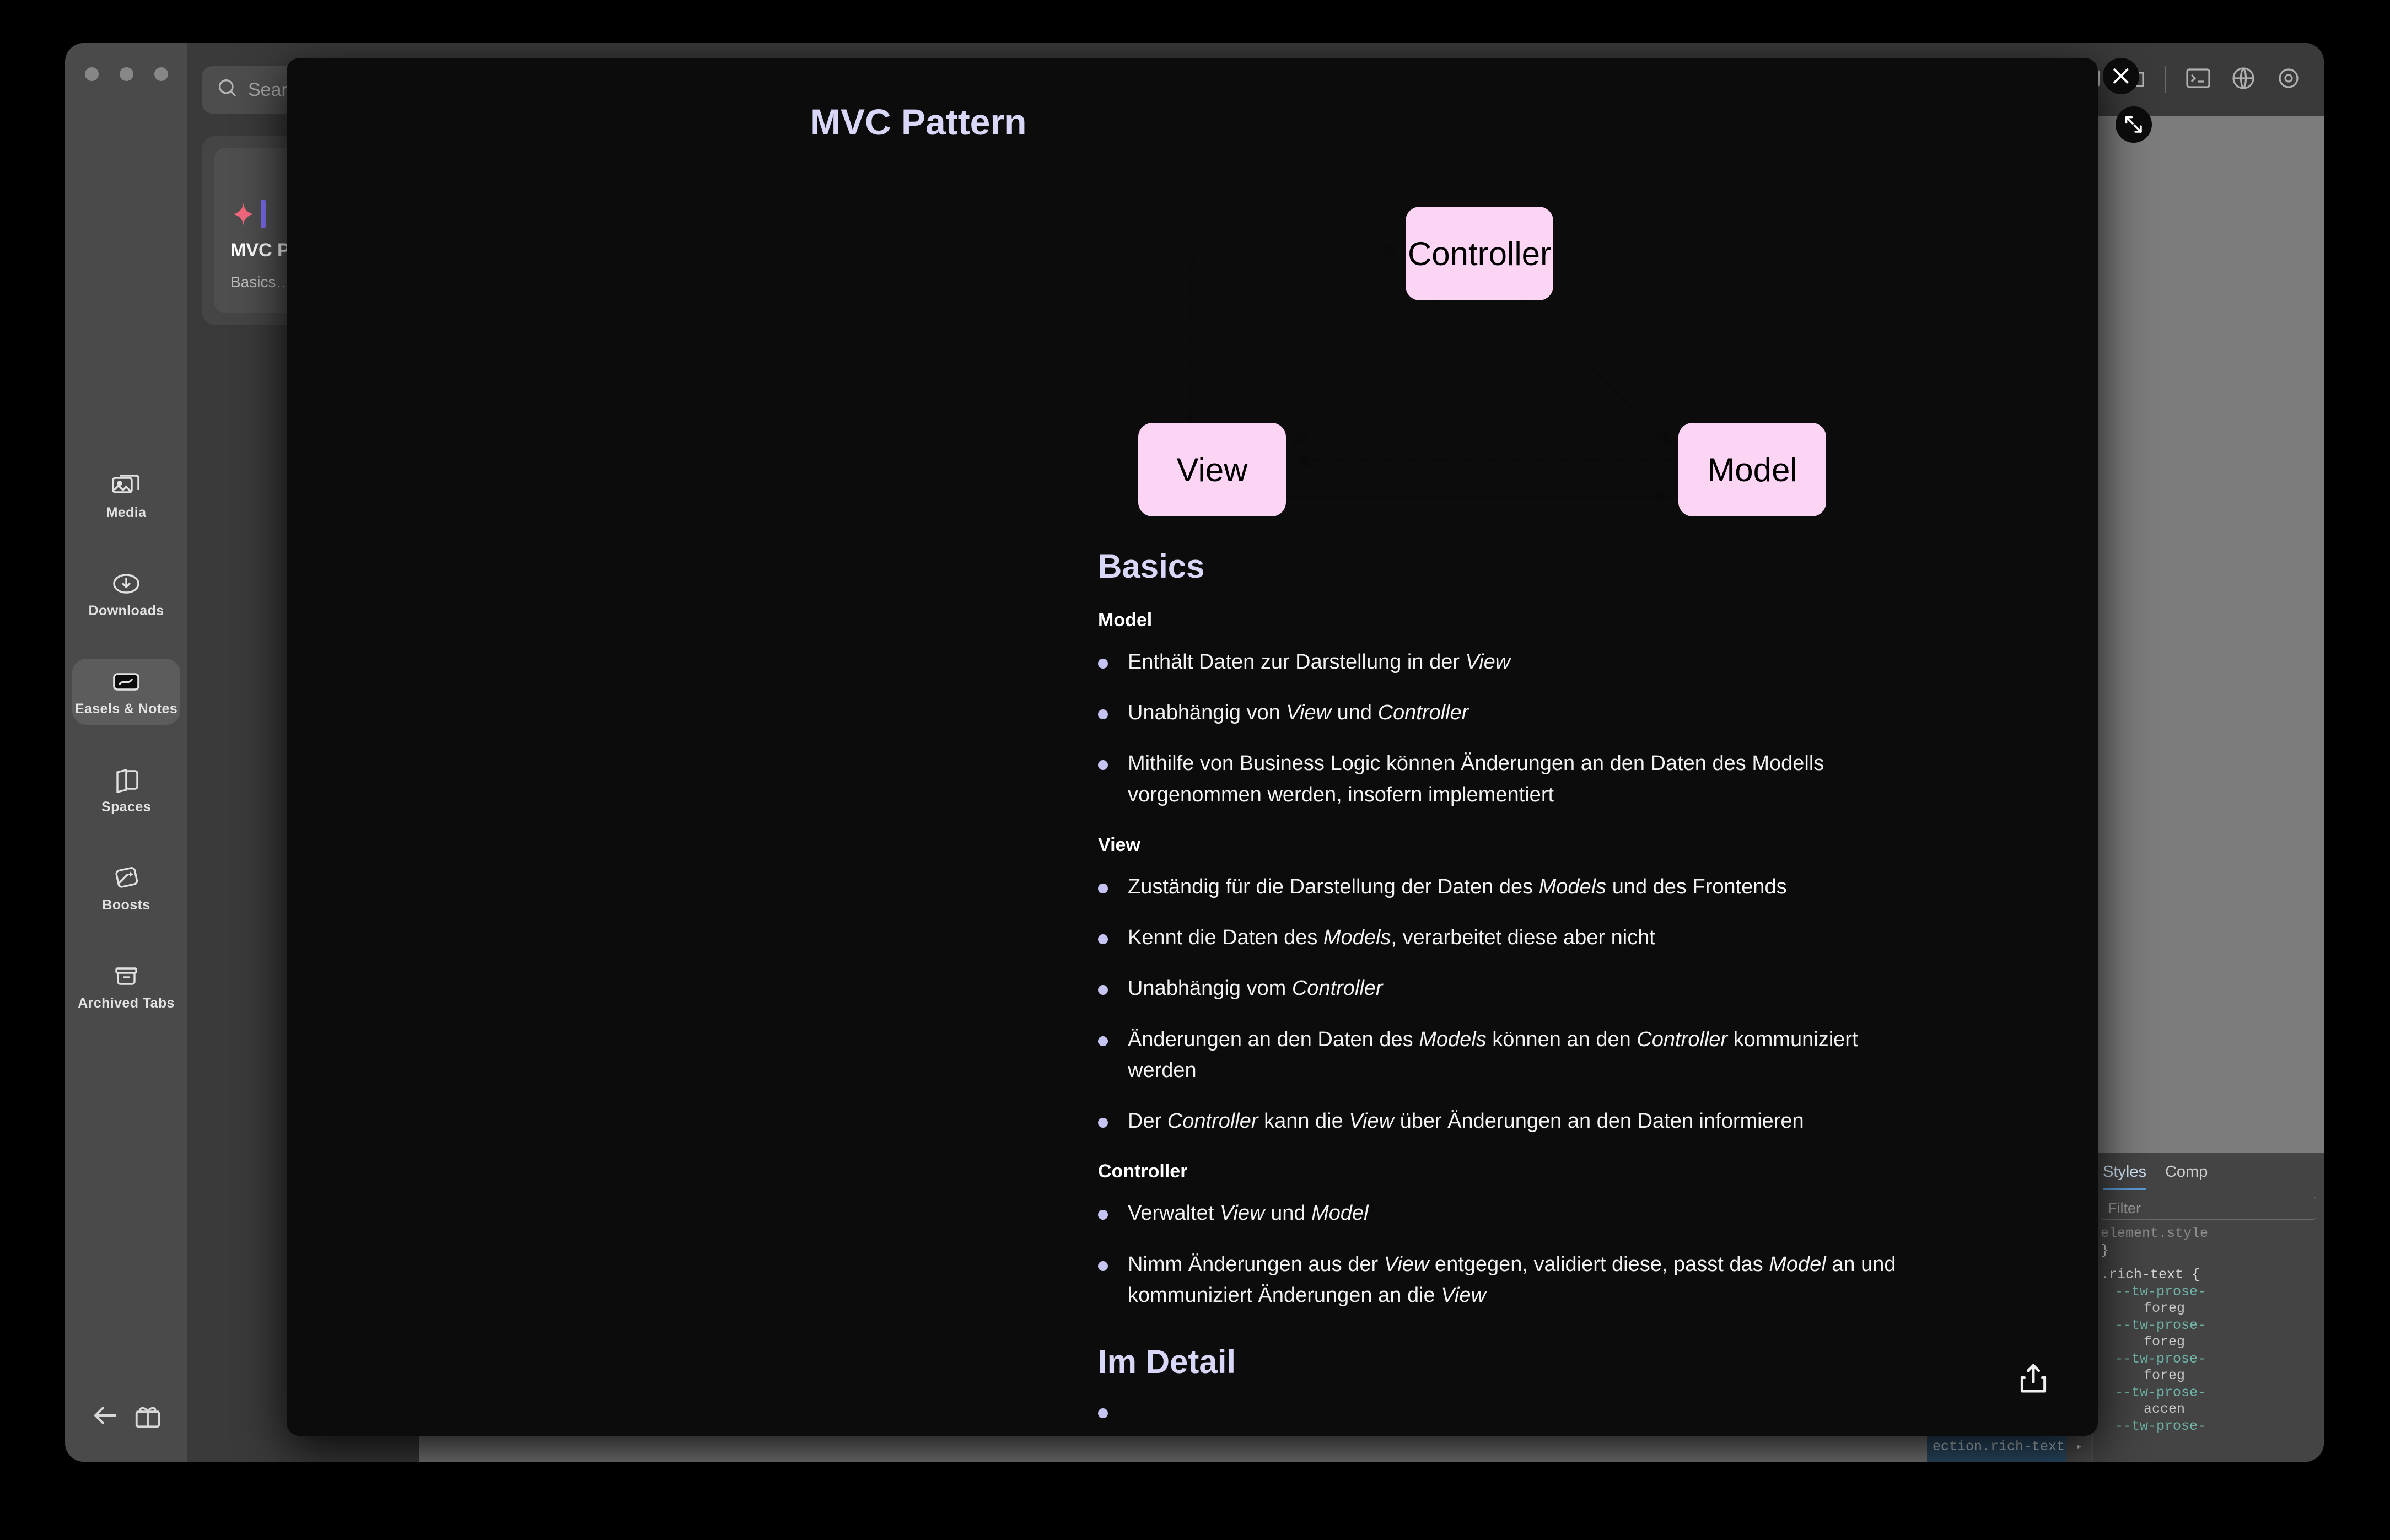 This screenshot has width=2390, height=1540. I want to click on close-icon, so click(2121, 76).